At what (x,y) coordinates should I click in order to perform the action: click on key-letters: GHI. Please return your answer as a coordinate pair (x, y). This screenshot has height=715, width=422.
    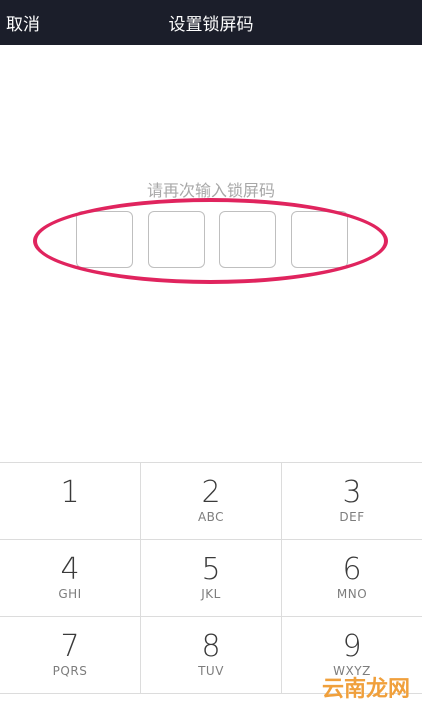
    Looking at the image, I should click on (70, 594).